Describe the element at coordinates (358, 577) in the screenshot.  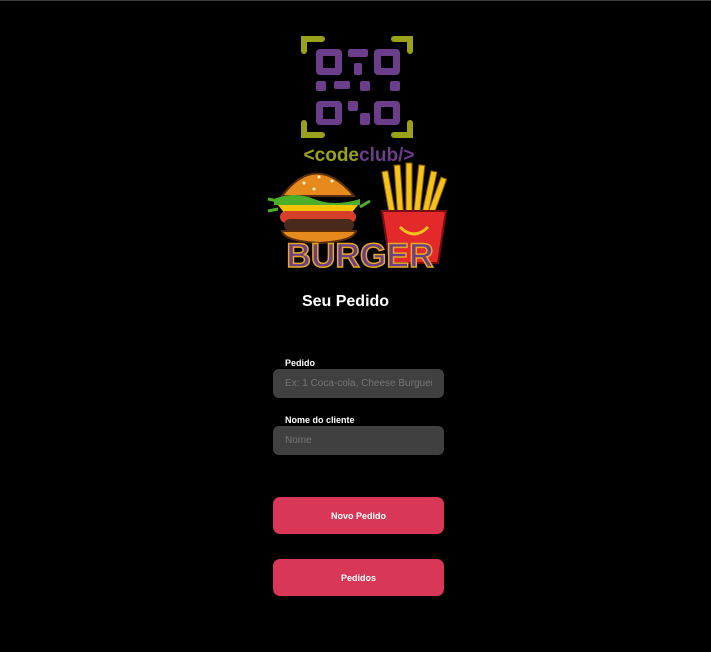
I see `pedidos-button: Pedidos` at that location.